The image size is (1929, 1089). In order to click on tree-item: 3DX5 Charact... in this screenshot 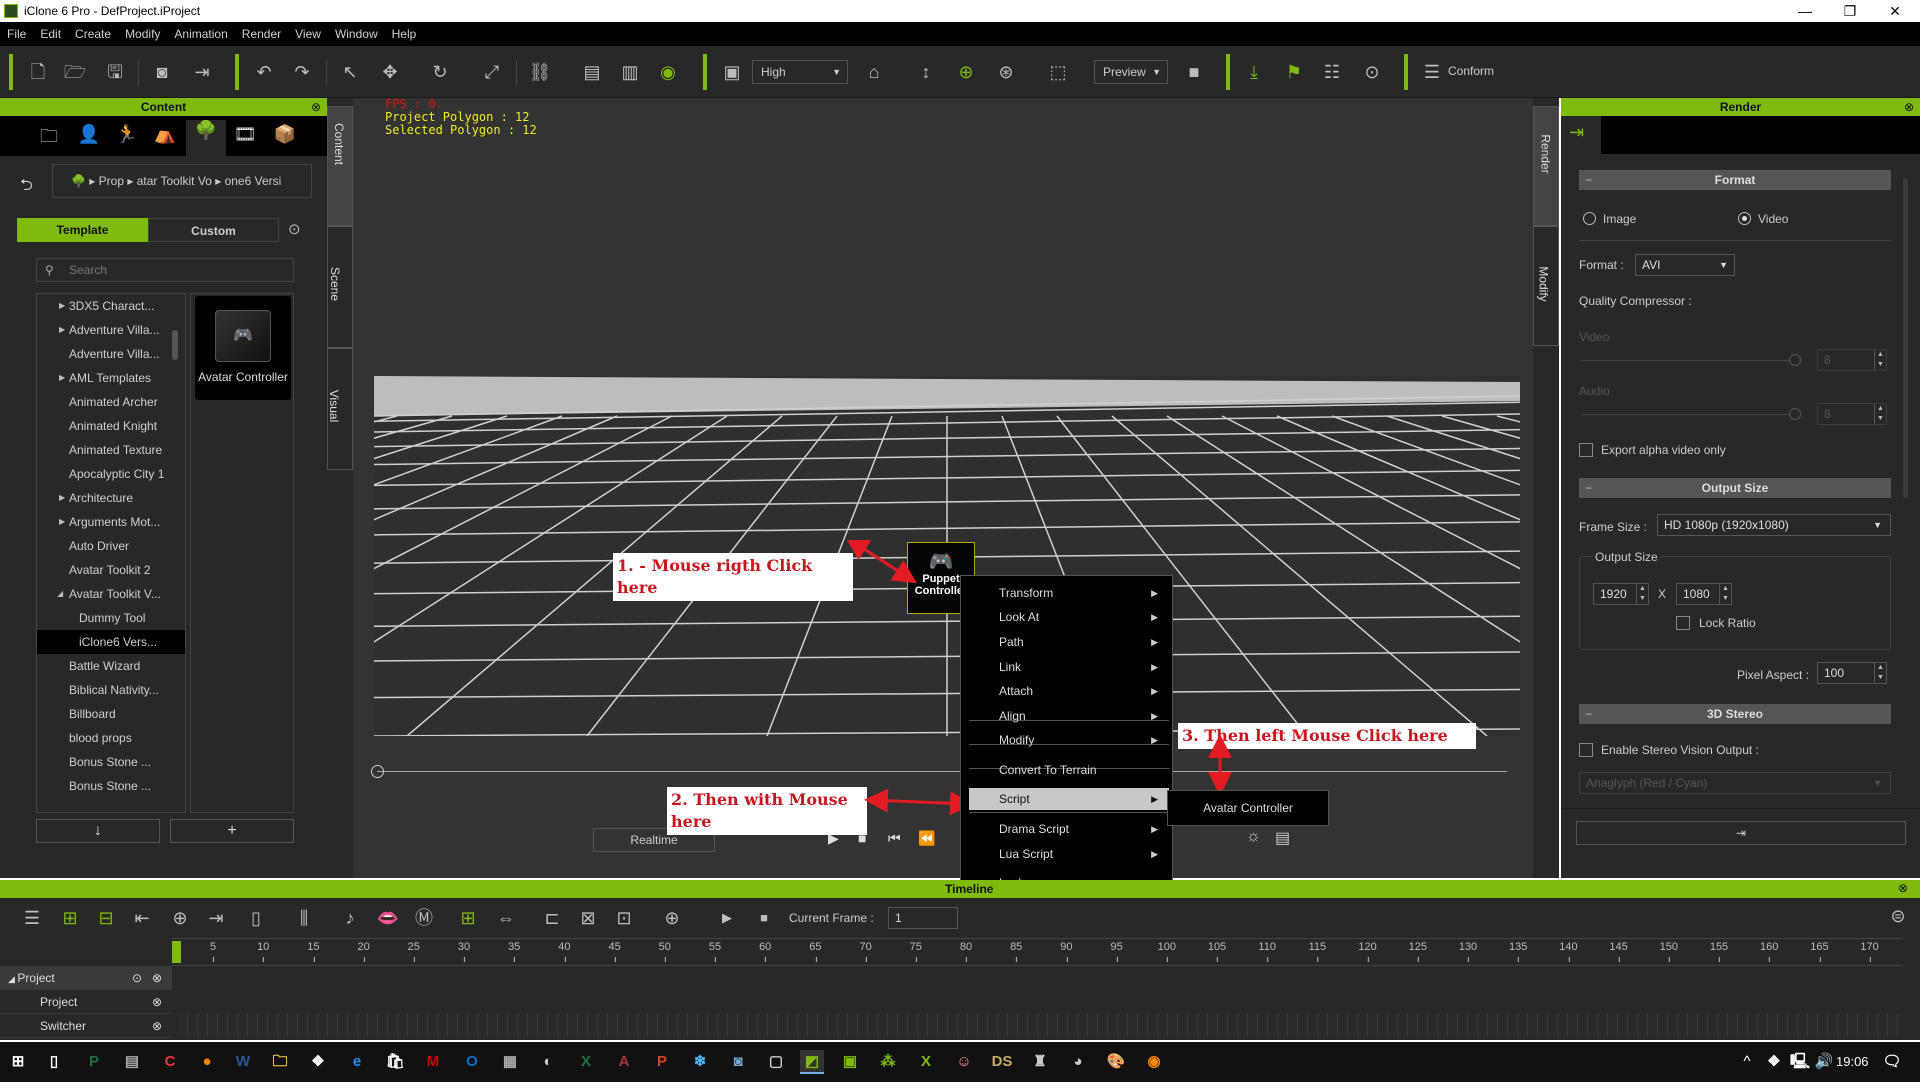, I will do `click(111, 306)`.